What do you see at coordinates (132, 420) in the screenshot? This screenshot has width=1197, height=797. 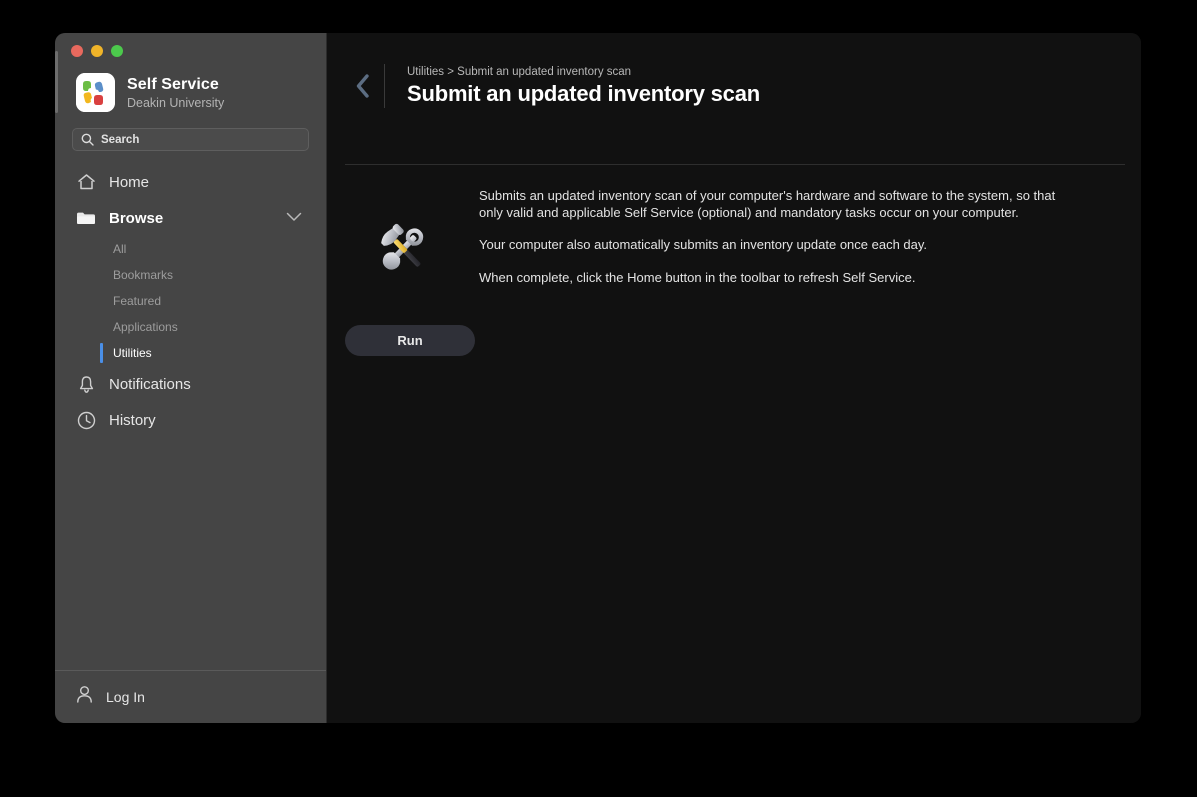 I see `sidebar-item-label: History` at bounding box center [132, 420].